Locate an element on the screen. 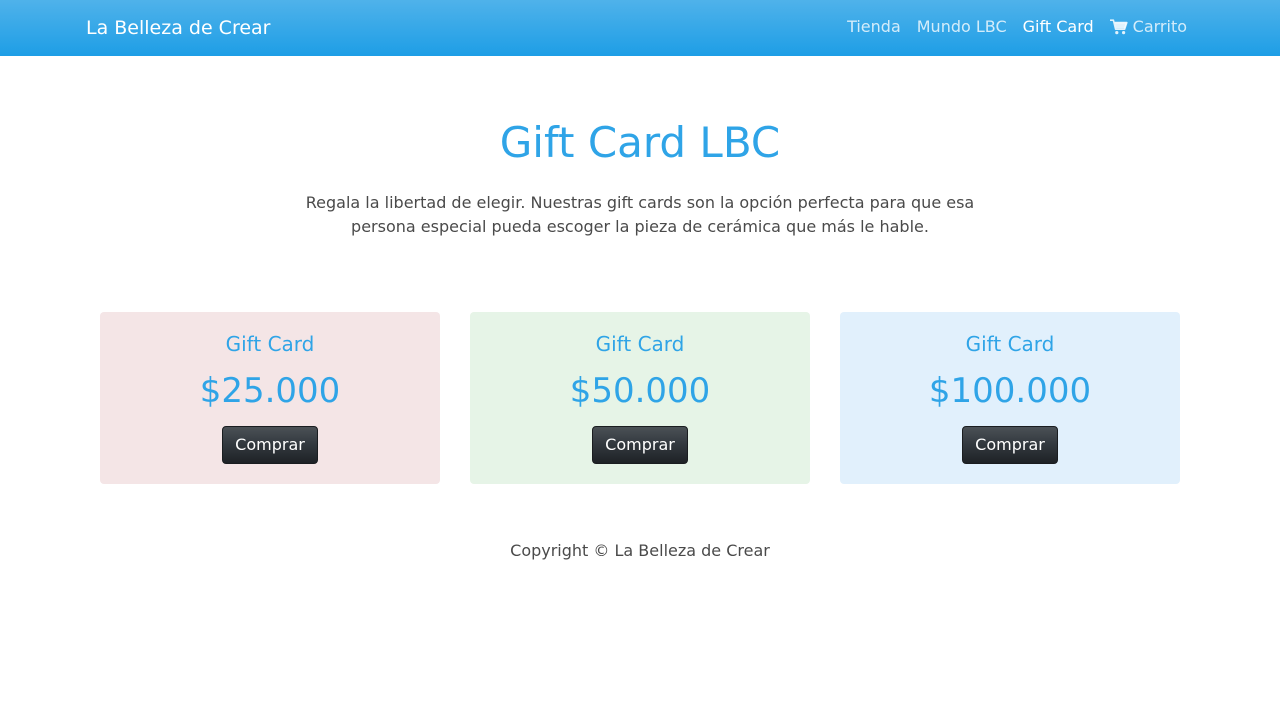 This screenshot has width=1280, height=720. gift-card-50000: Gift Card $50.000 Comprar is located at coordinates (640, 398).